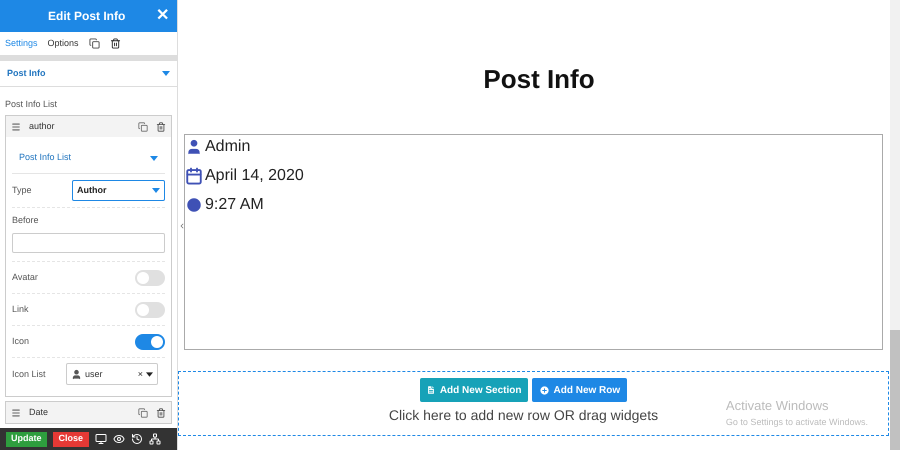 Image resolution: width=900 pixels, height=450 pixels. I want to click on field-label: Icon, so click(21, 341).